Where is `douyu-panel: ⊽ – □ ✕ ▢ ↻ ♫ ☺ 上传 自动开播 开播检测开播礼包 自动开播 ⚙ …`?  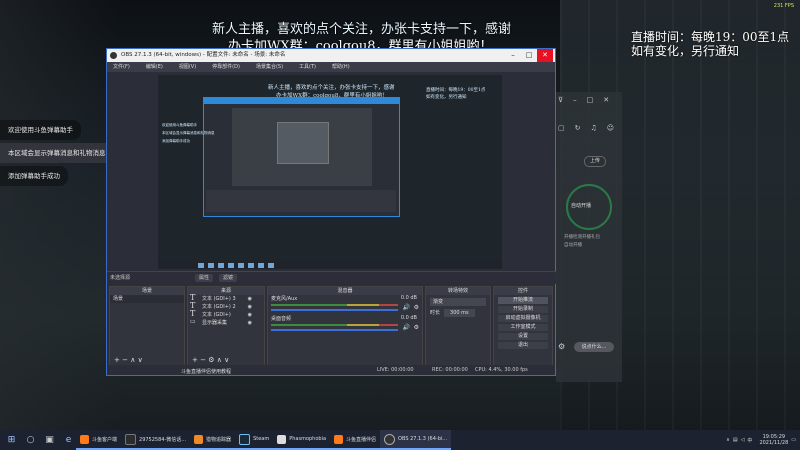
douyu-panel: ⊽ – □ ✕ ▢ ↻ ♫ ☺ 上传 自动开播 开播检测开播礼包 自动开播 ⚙ … is located at coordinates (589, 237).